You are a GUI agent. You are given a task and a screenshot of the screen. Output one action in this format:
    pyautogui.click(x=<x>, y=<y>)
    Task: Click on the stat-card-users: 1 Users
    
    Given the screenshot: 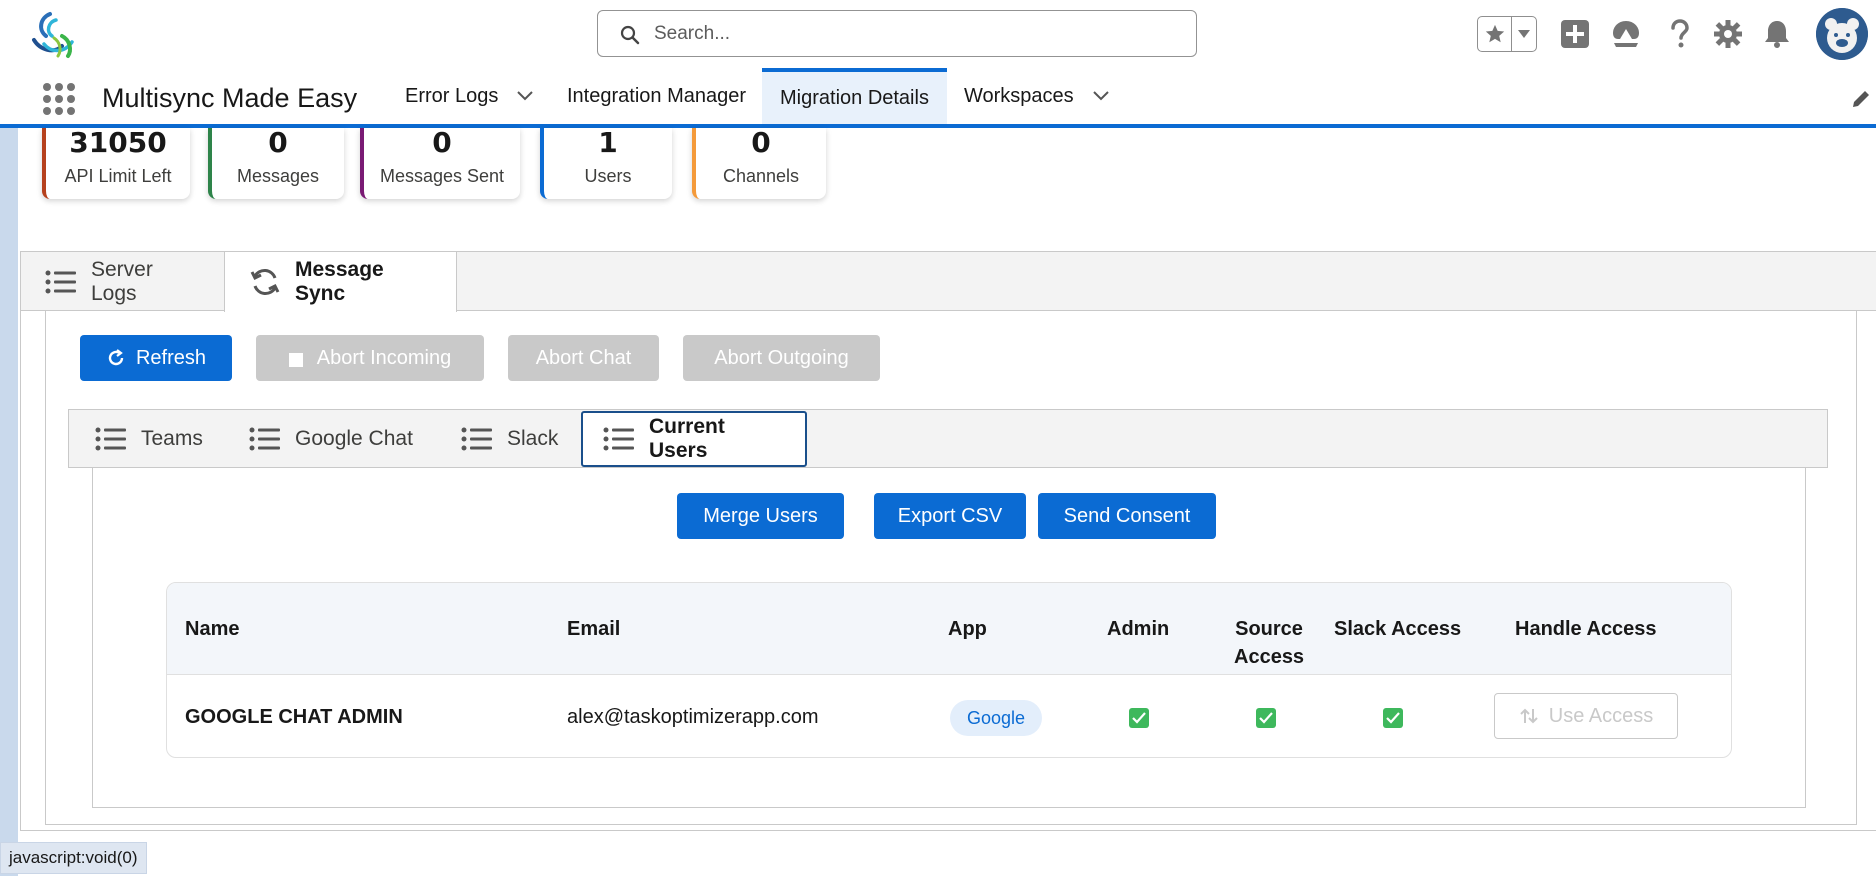 What is the action you would take?
    pyautogui.click(x=606, y=163)
    